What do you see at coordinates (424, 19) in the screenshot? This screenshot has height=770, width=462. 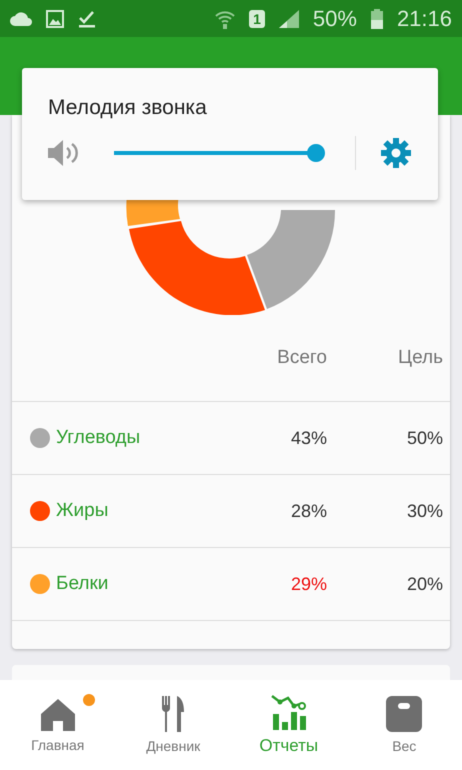 I see `clock: 21:16` at bounding box center [424, 19].